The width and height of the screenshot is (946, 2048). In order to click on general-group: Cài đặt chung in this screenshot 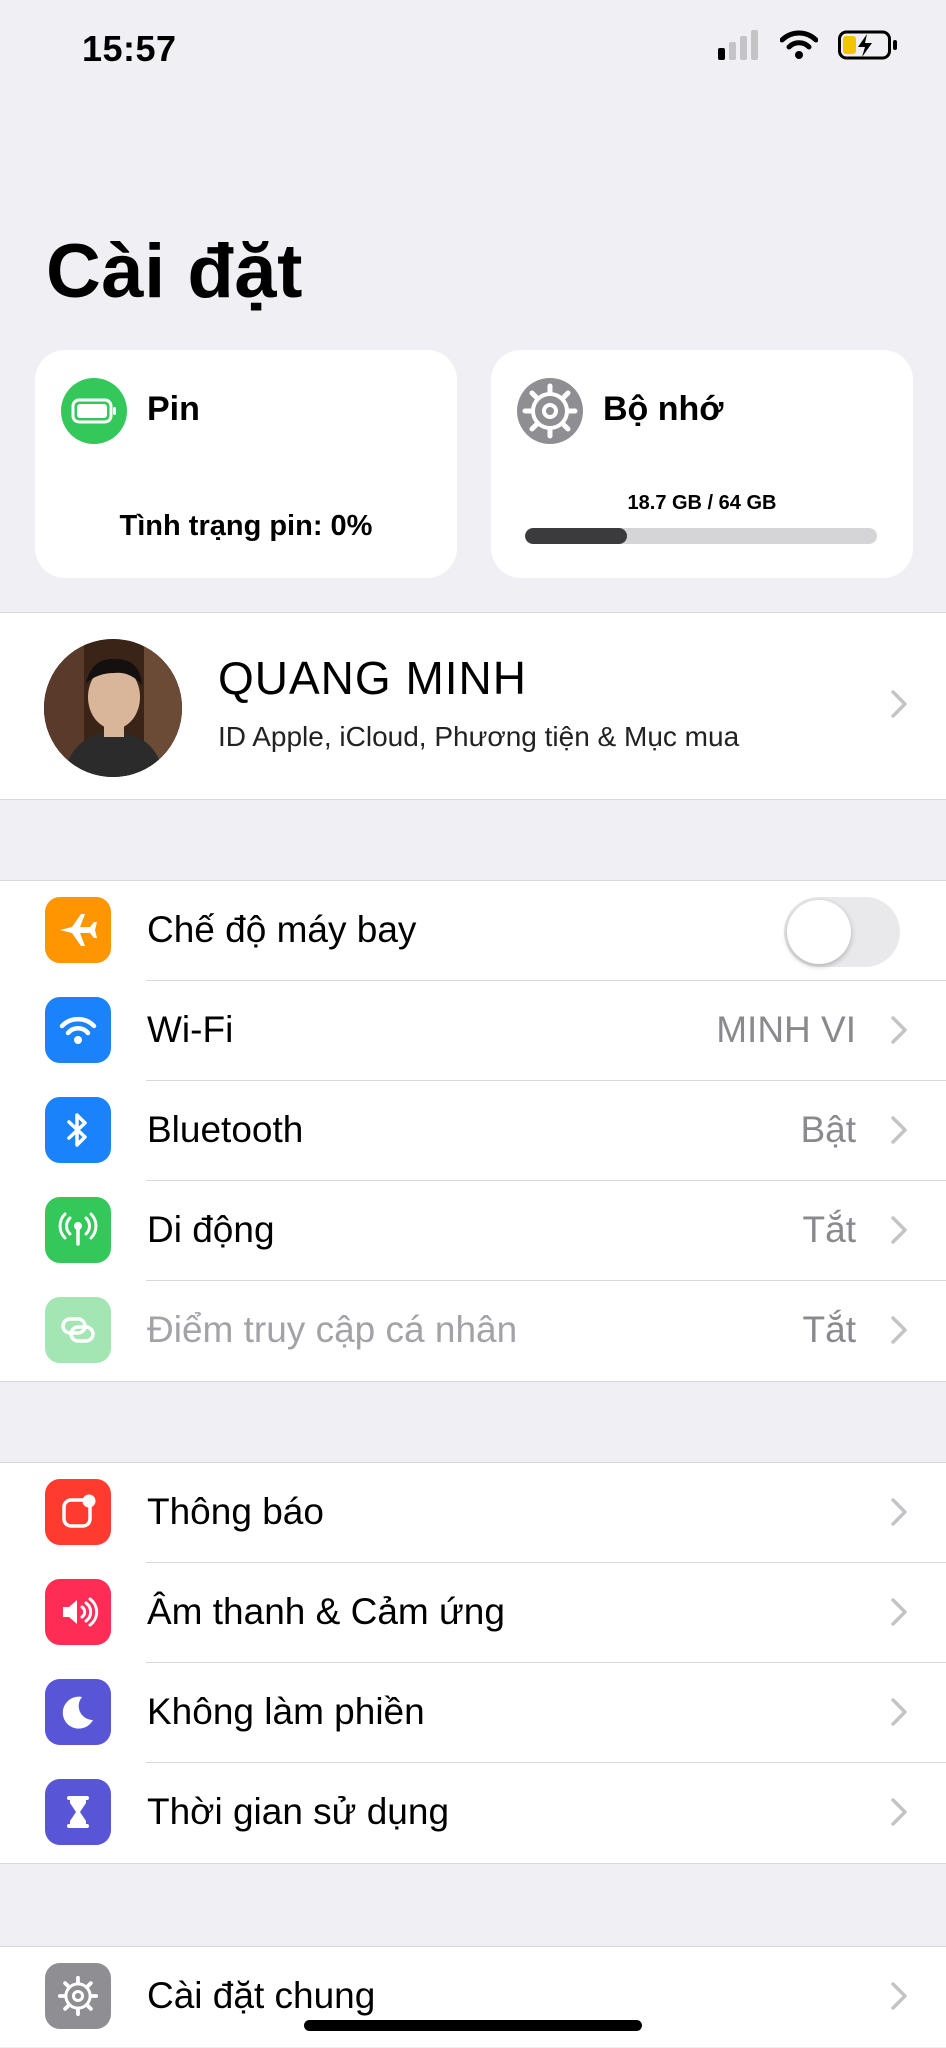, I will do `click(473, 1996)`.